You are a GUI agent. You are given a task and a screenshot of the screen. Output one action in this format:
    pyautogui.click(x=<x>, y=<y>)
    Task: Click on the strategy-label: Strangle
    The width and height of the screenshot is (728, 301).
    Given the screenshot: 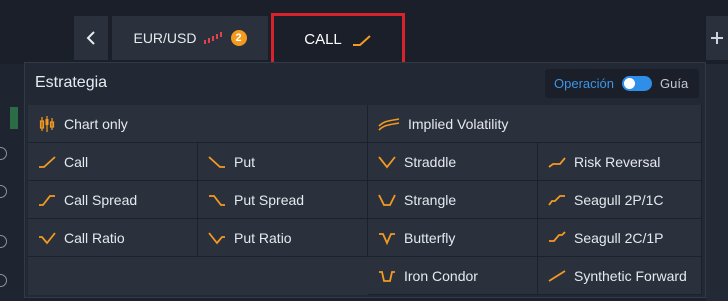 What is the action you would take?
    pyautogui.click(x=430, y=199)
    